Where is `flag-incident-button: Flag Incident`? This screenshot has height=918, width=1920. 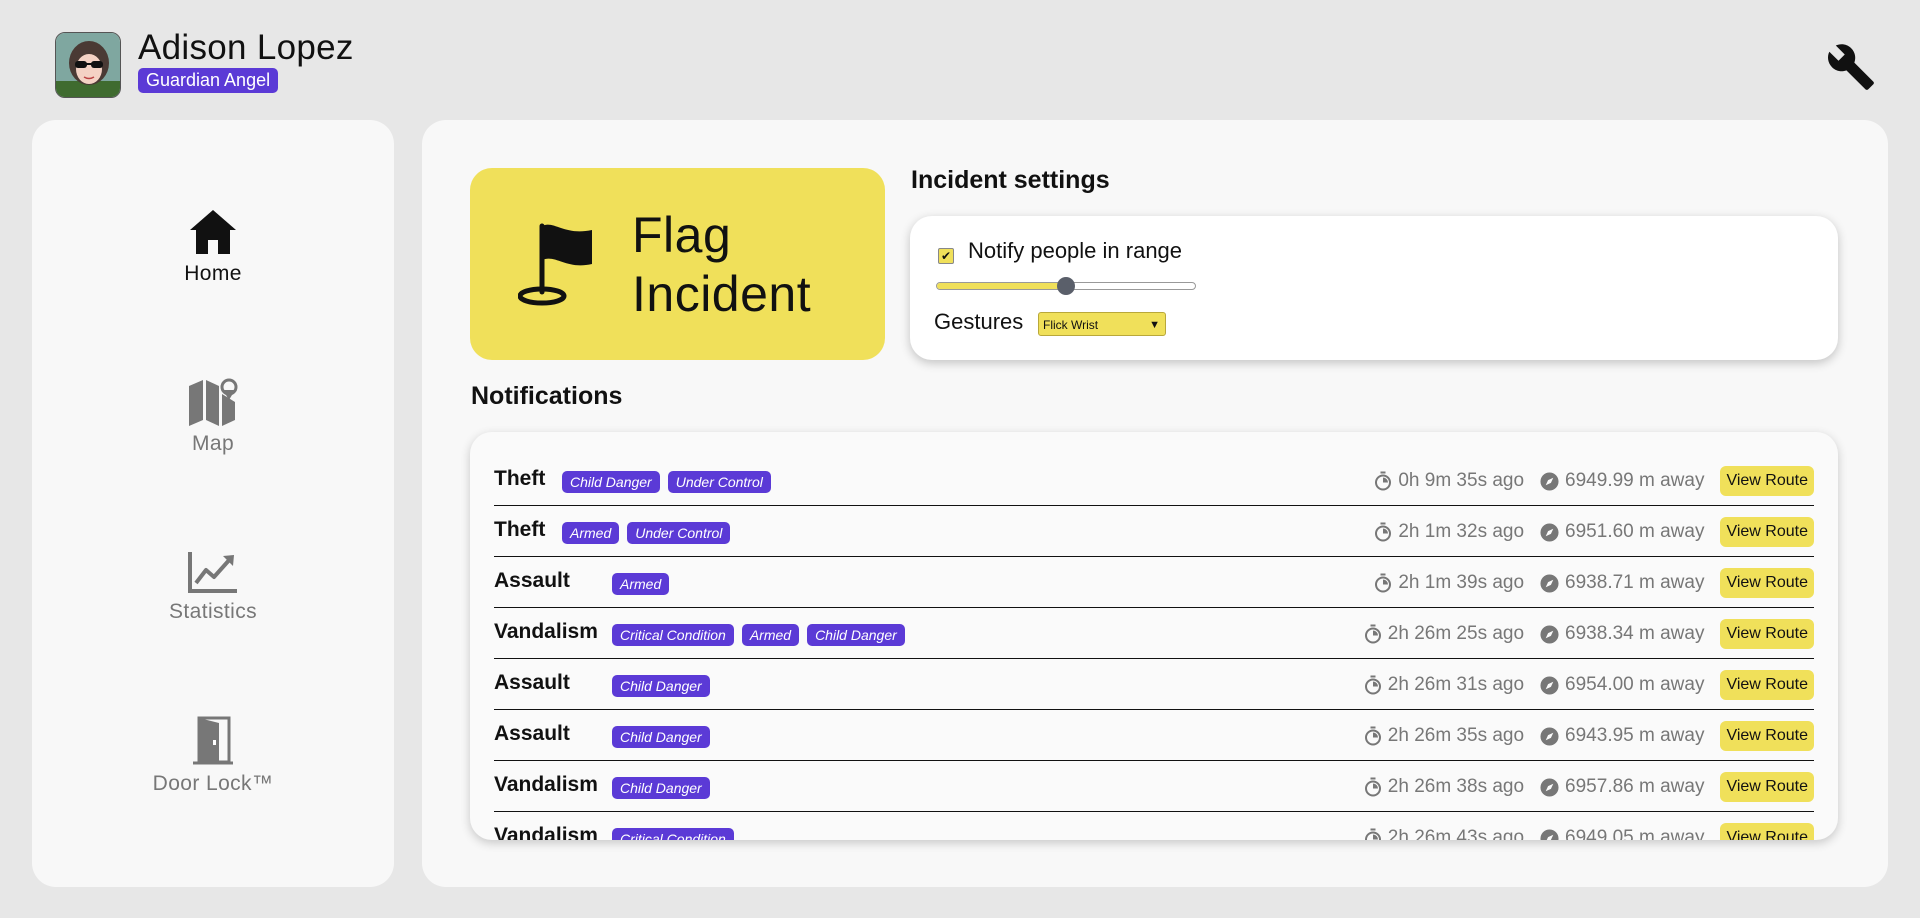
flag-incident-button: Flag Incident is located at coordinates (677, 264).